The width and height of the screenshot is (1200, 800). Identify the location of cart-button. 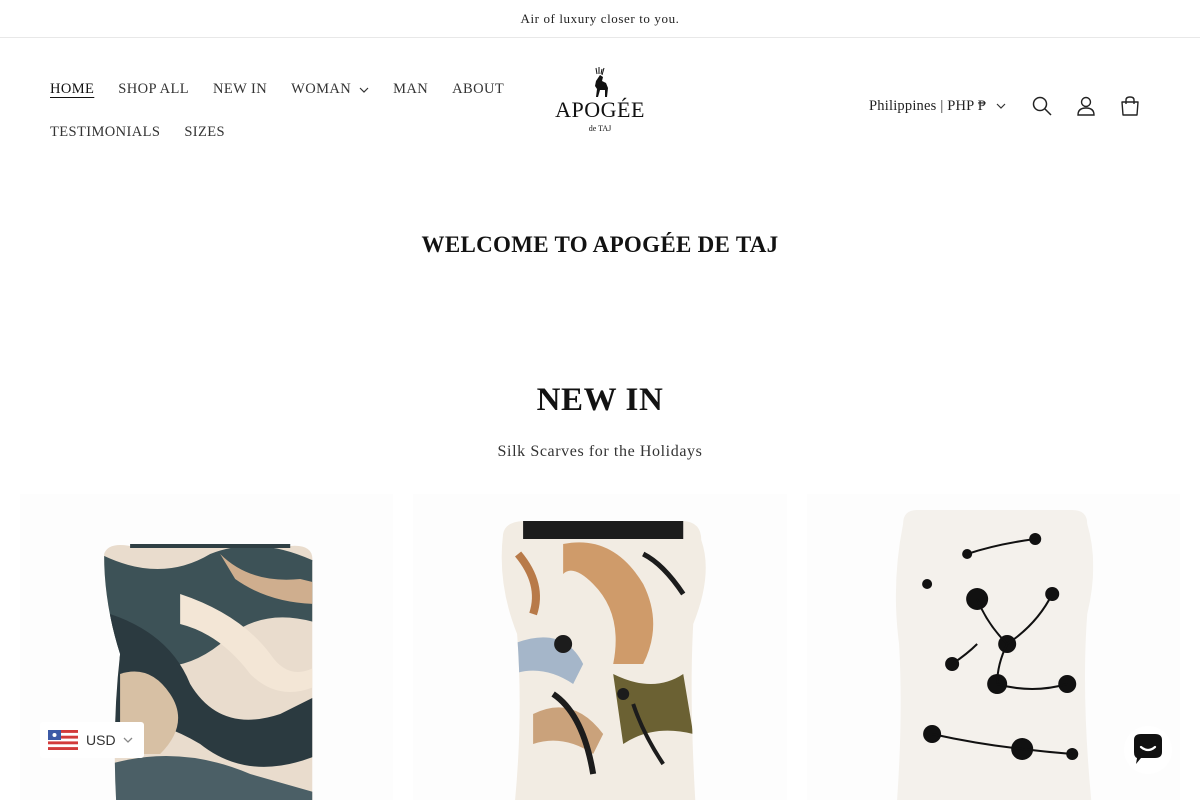
(1130, 106).